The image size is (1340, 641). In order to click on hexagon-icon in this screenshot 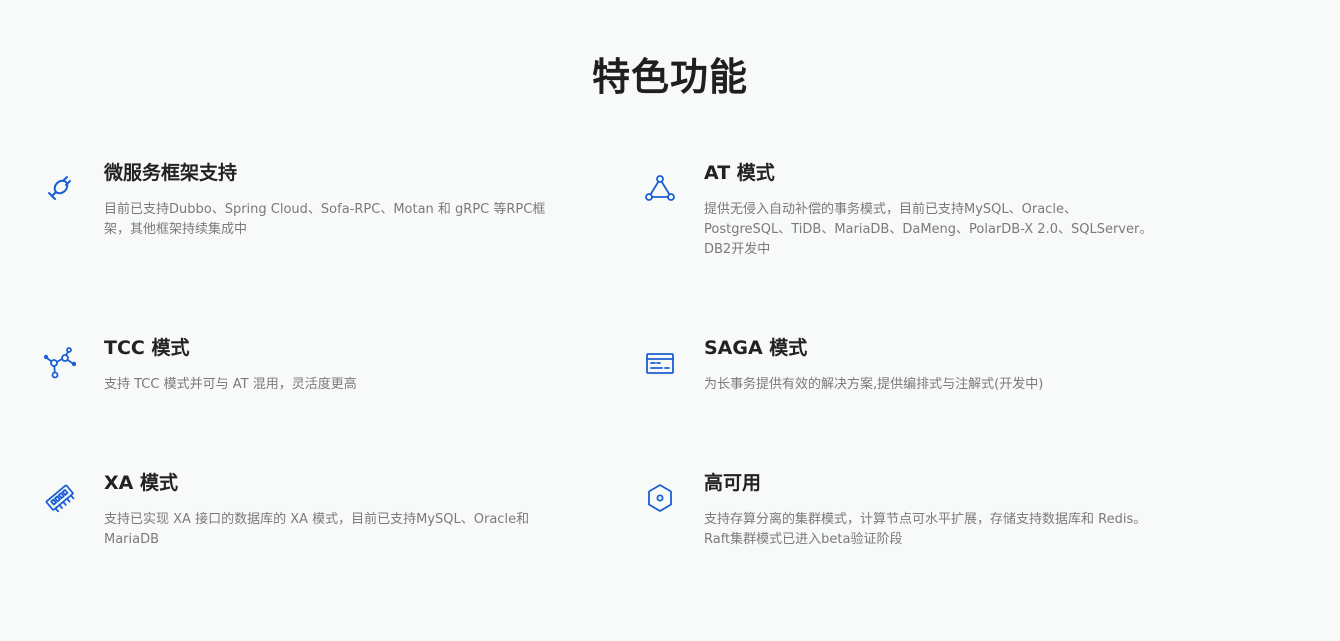, I will do `click(660, 498)`.